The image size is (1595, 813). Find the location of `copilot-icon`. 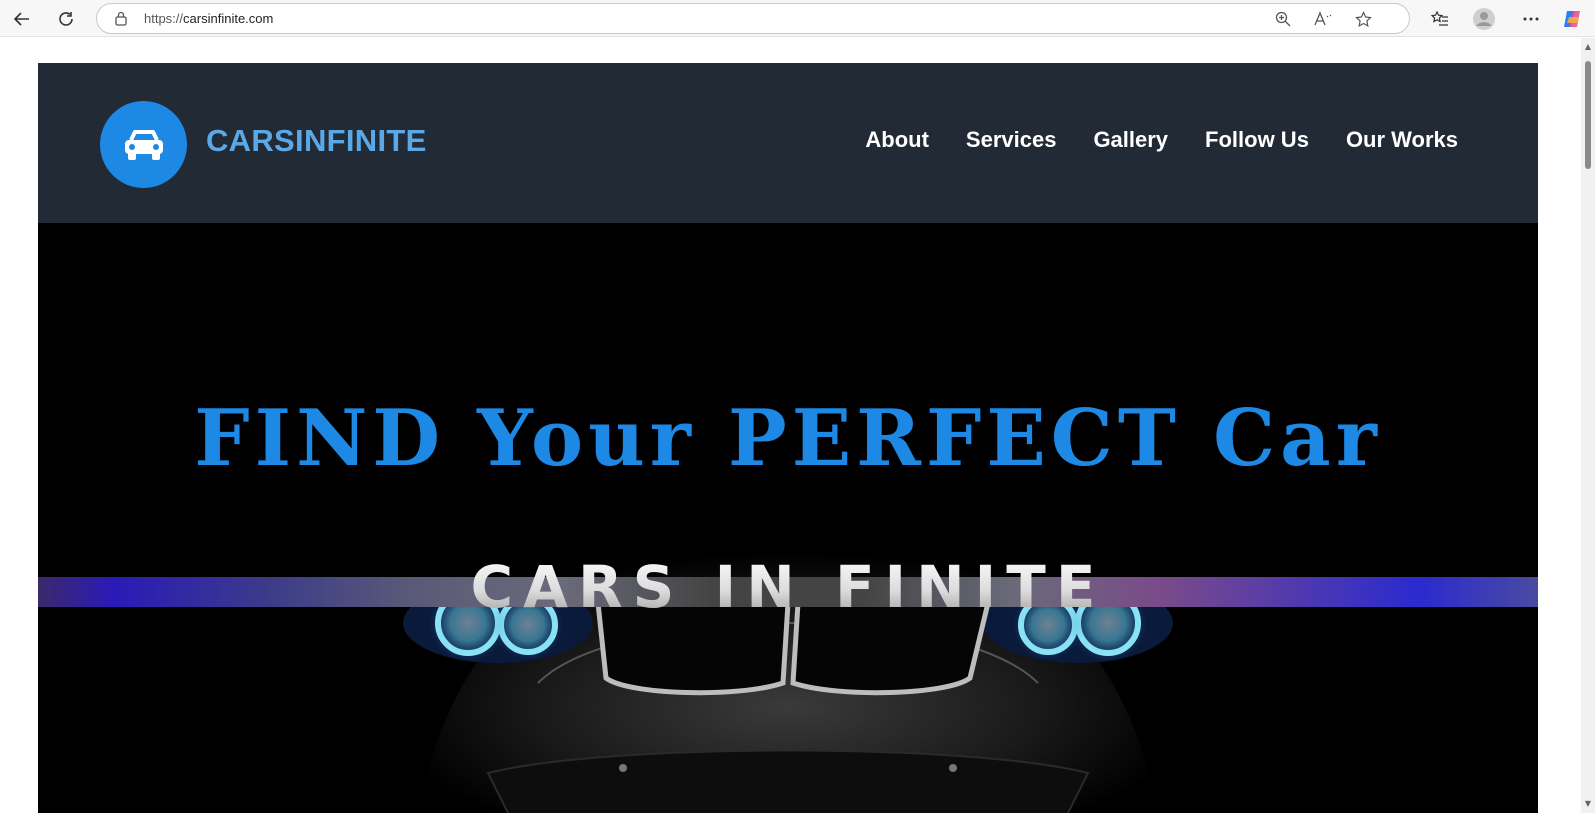

copilot-icon is located at coordinates (1572, 19).